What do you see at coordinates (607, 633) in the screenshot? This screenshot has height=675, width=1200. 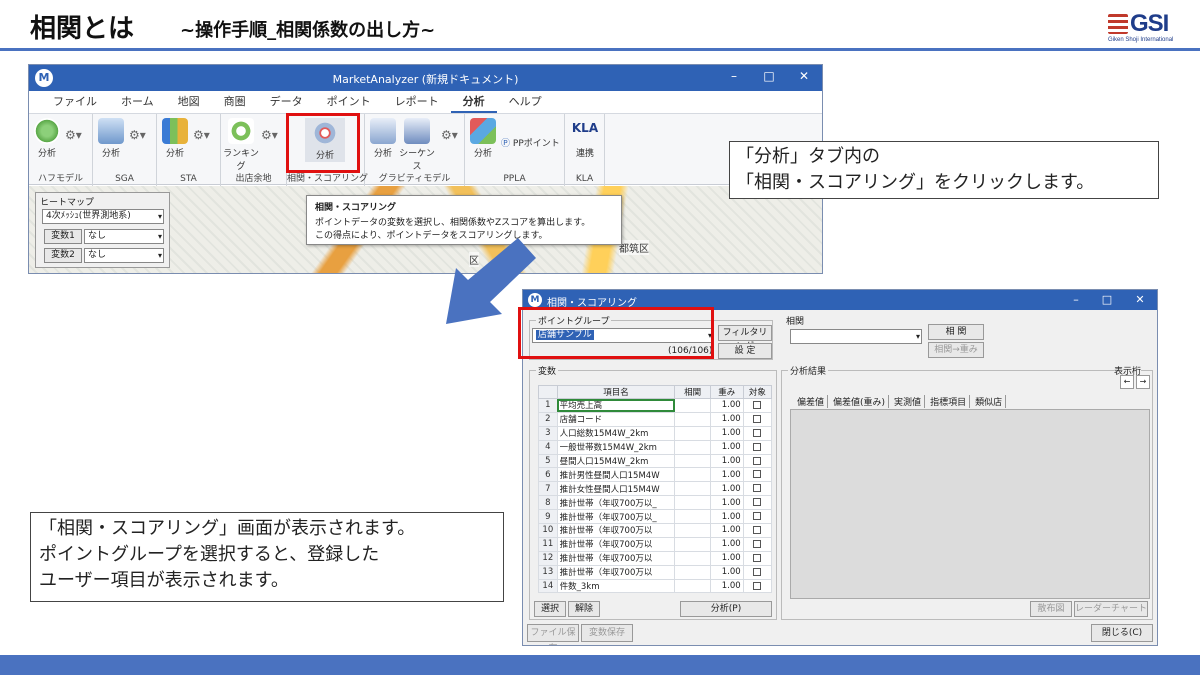 I see `save-variables-button: 変数保存` at bounding box center [607, 633].